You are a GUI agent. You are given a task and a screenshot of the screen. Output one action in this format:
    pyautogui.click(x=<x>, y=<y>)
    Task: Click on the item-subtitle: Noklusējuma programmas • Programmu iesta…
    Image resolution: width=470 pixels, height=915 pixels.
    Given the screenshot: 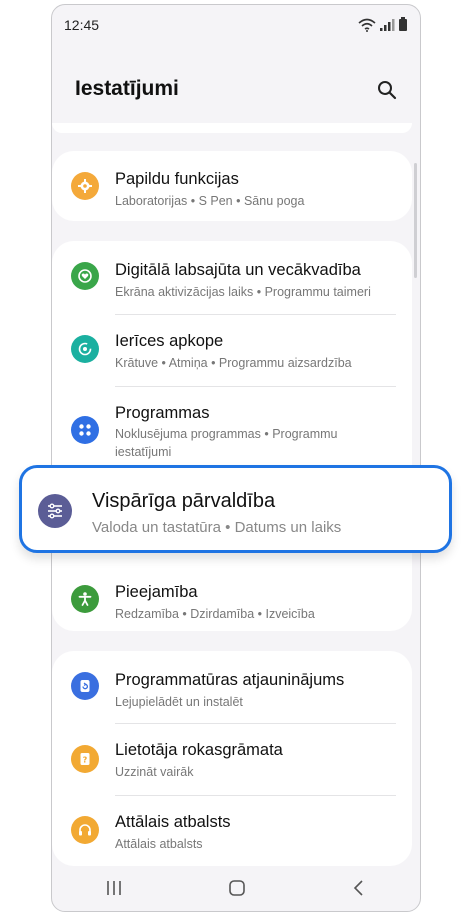 What is the action you would take?
    pyautogui.click(x=226, y=443)
    